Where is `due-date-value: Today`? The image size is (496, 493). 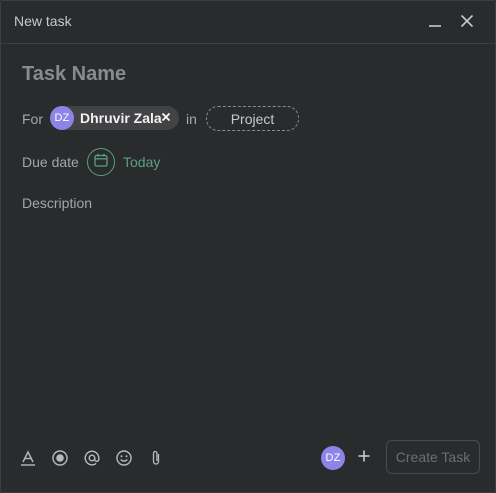 due-date-value: Today is located at coordinates (141, 162).